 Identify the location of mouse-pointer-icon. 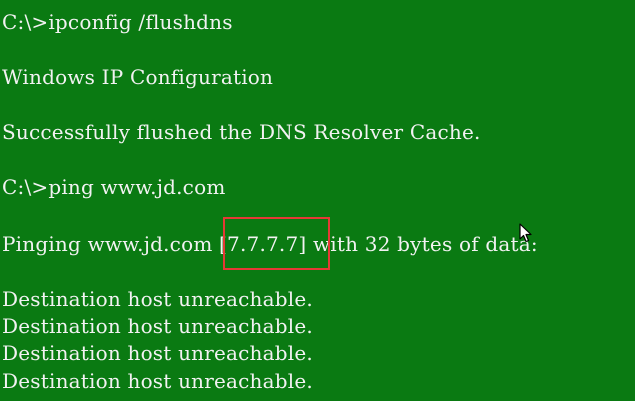
(525, 233).